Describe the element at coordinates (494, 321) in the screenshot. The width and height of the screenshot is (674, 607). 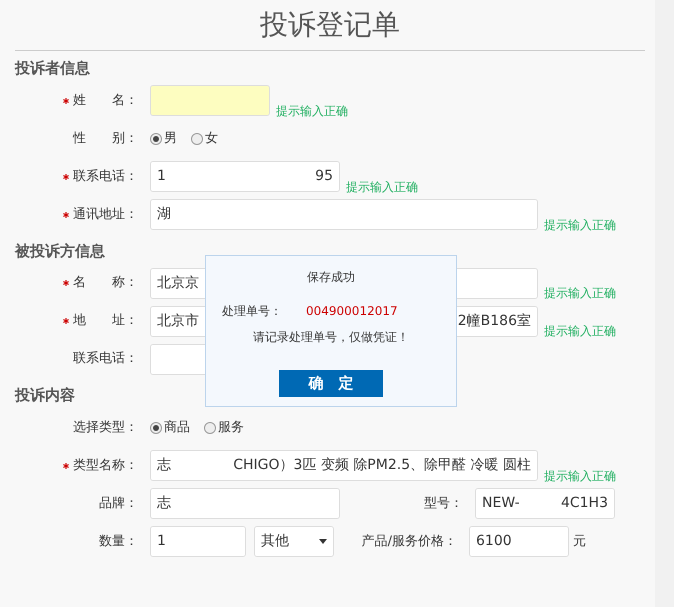
I see `field-value: 2幢B186室` at that location.